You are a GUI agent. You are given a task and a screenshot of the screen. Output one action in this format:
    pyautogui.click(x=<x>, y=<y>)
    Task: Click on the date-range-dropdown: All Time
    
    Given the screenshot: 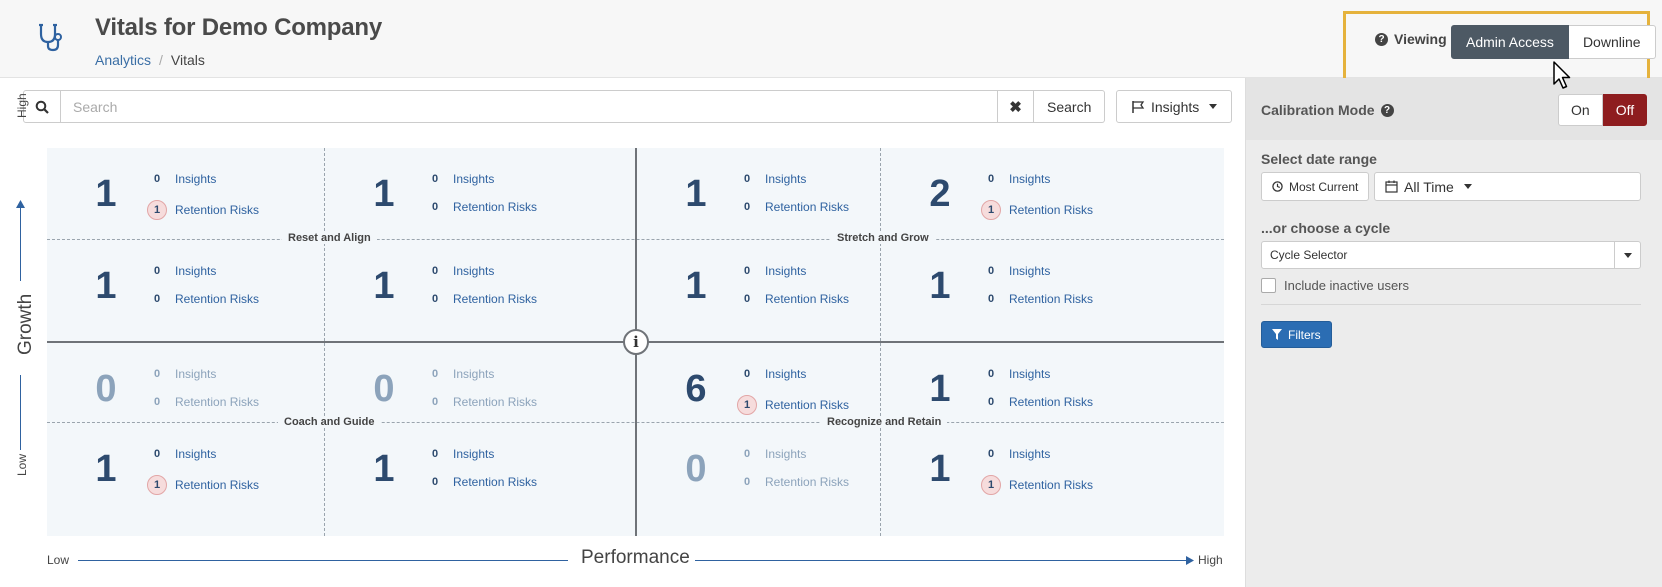 What is the action you would take?
    pyautogui.click(x=1507, y=186)
    